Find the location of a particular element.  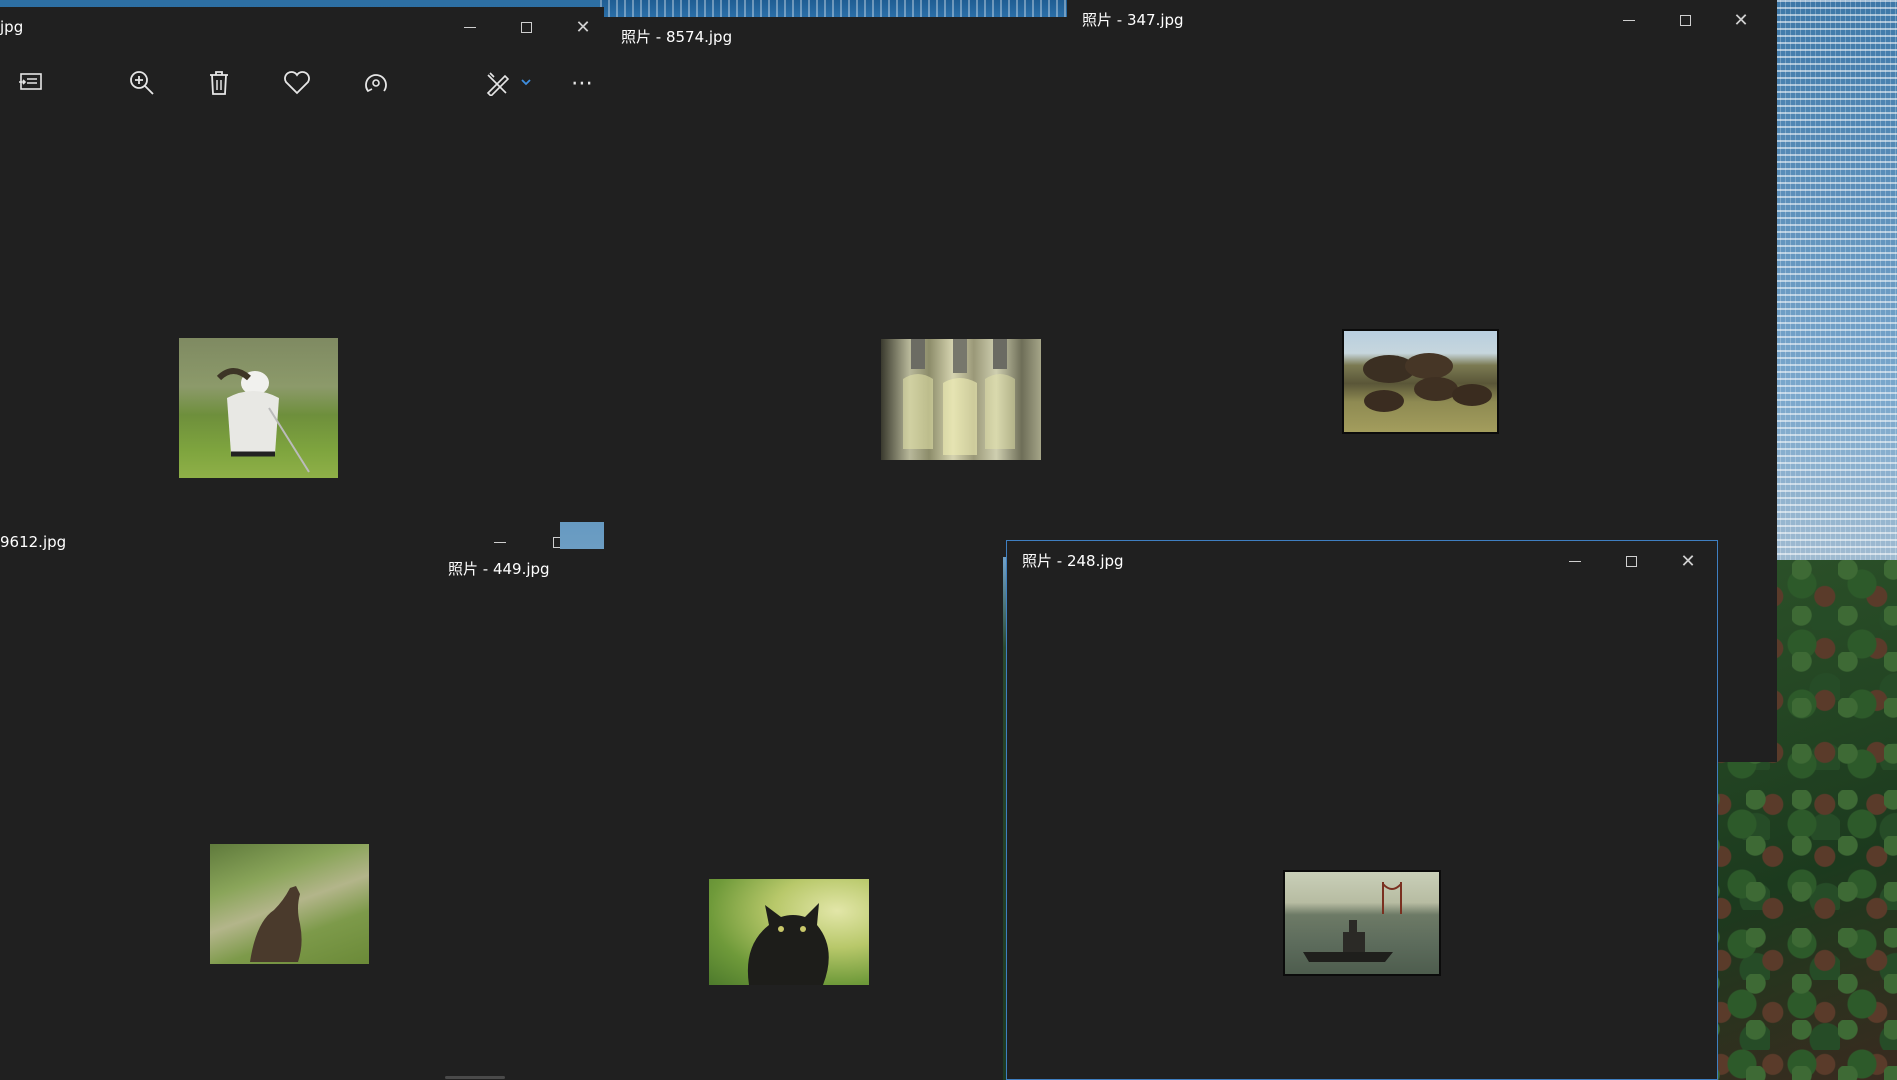

desktop-wallpaper-sea is located at coordinates (1828, 280).